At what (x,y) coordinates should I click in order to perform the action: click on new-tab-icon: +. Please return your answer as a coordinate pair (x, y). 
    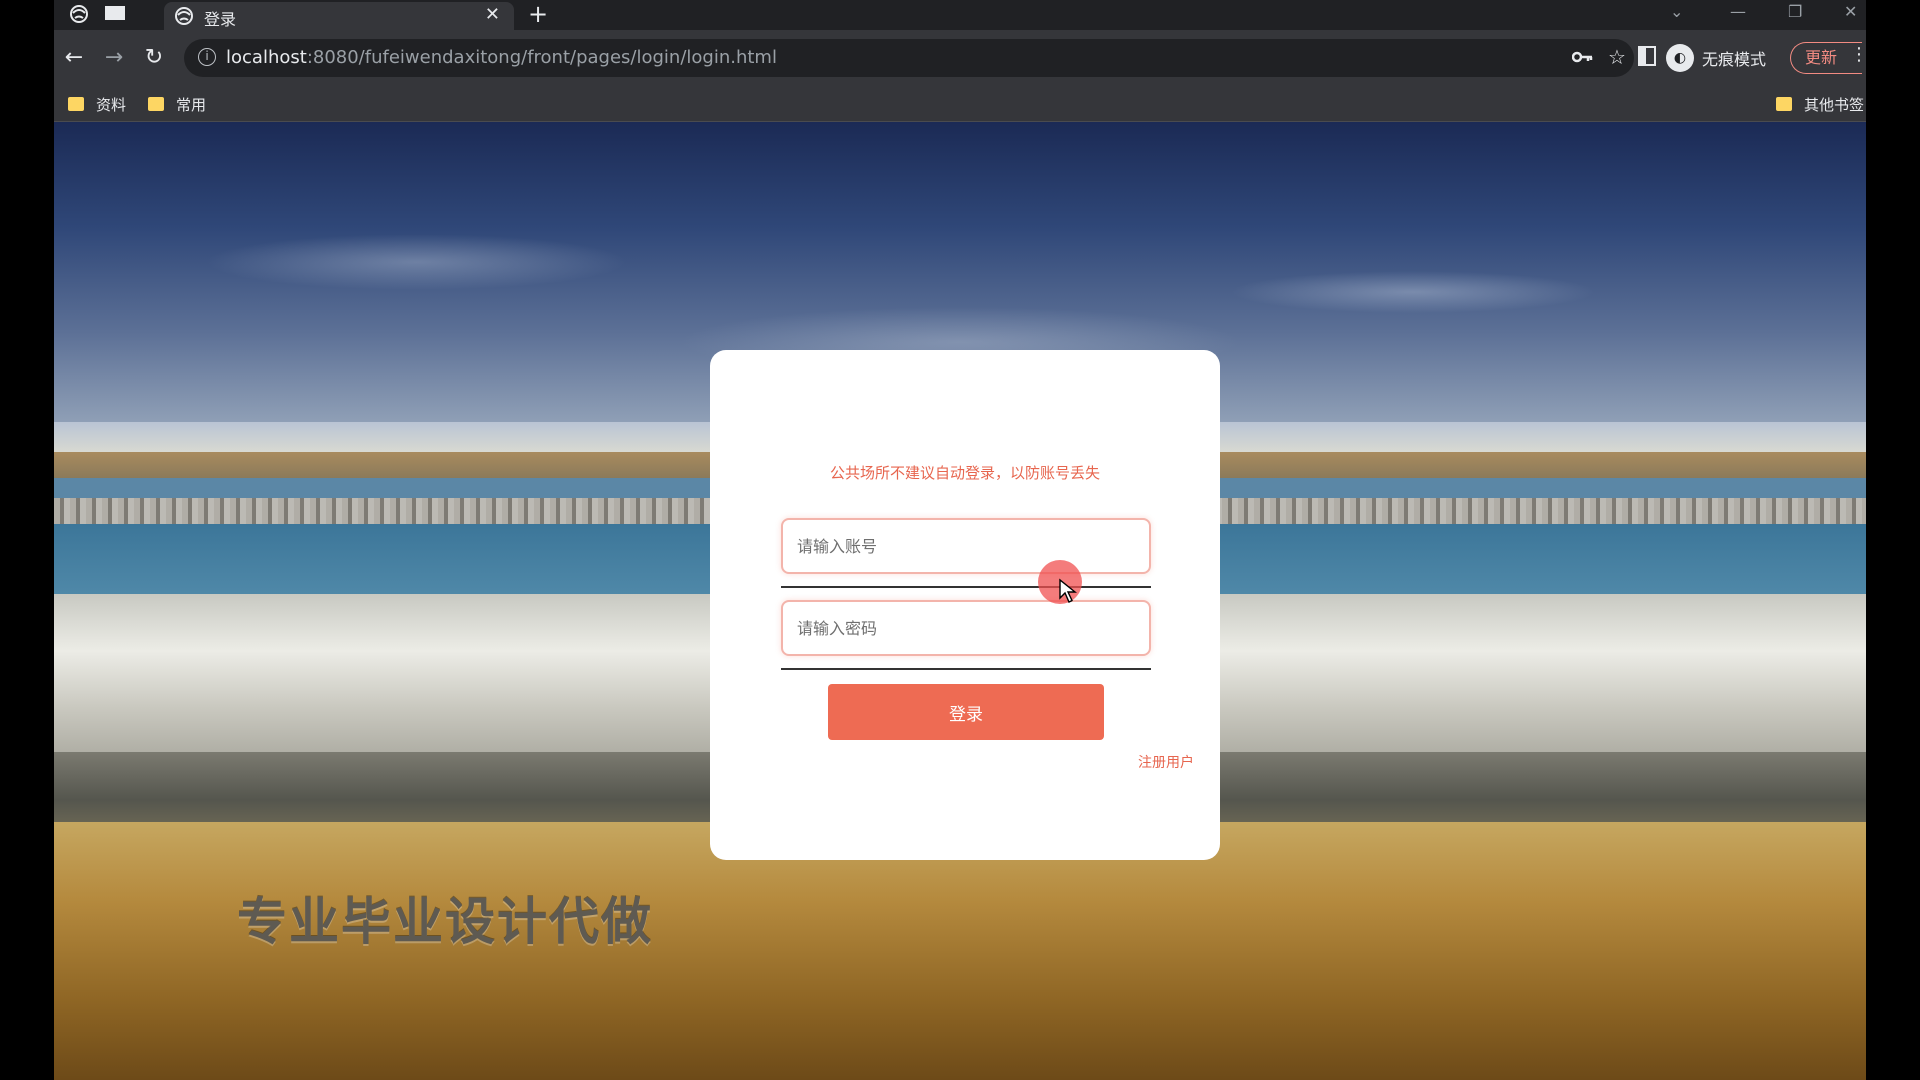
    Looking at the image, I should click on (538, 14).